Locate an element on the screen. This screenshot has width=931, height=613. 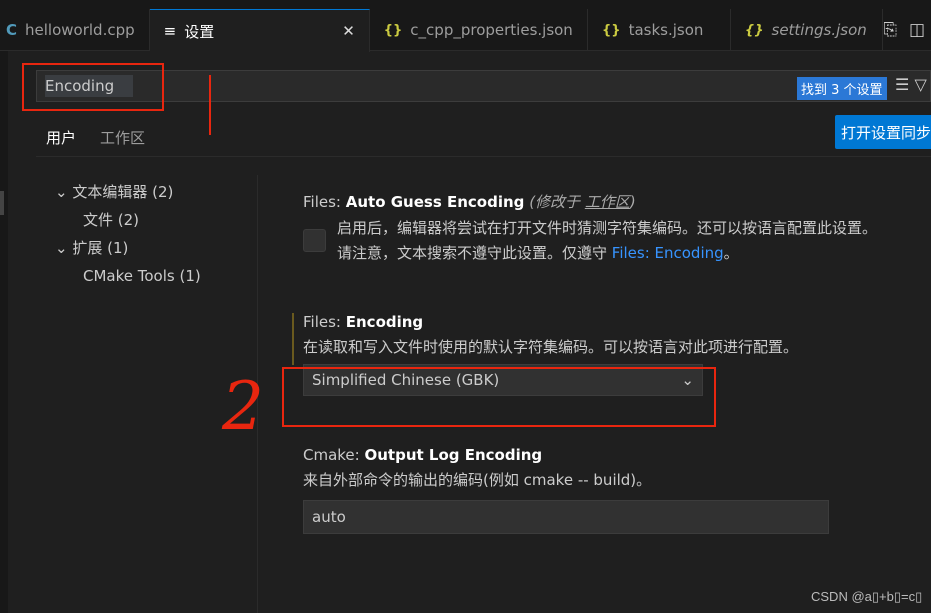
cpp-file-icon: C is located at coordinates (12, 30).